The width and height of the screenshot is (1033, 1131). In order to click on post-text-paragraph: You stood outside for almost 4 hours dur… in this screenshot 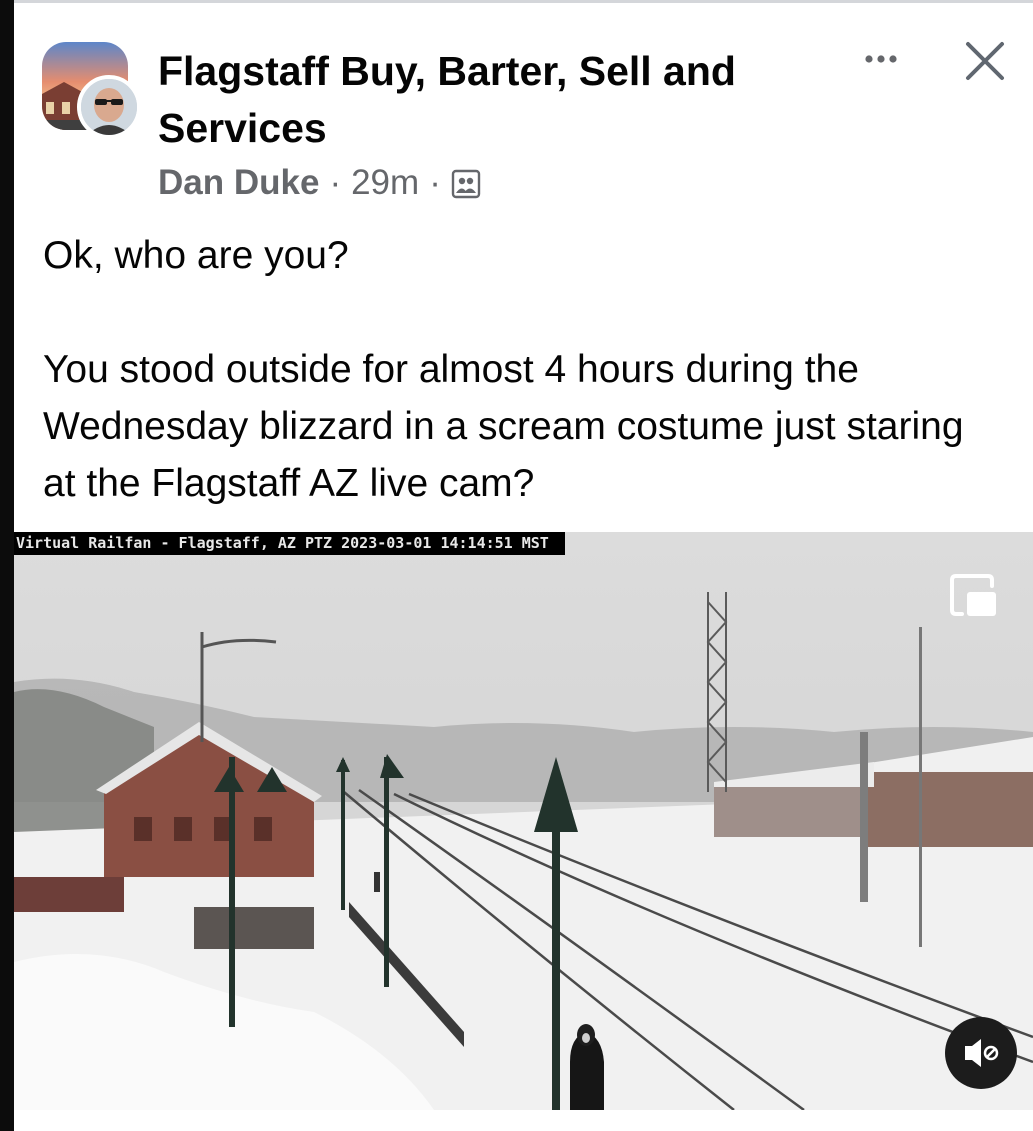, I will do `click(503, 426)`.